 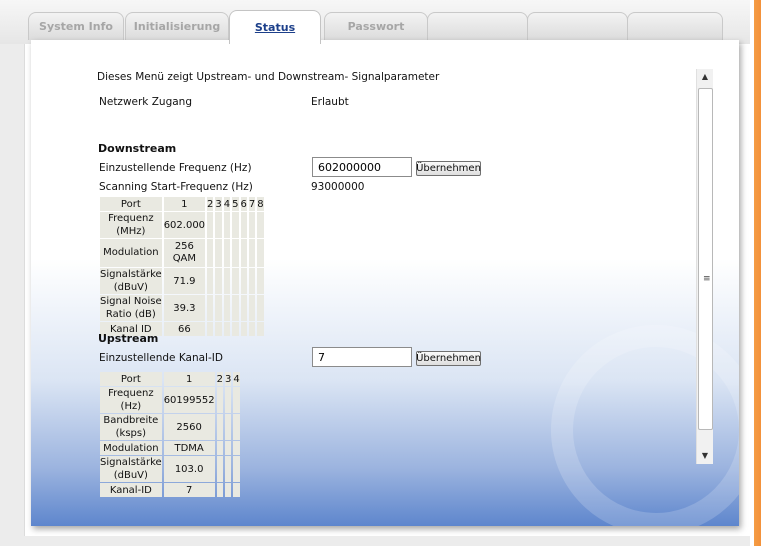 What do you see at coordinates (705, 259) in the screenshot?
I see `scrollbar-thumb: ≡` at bounding box center [705, 259].